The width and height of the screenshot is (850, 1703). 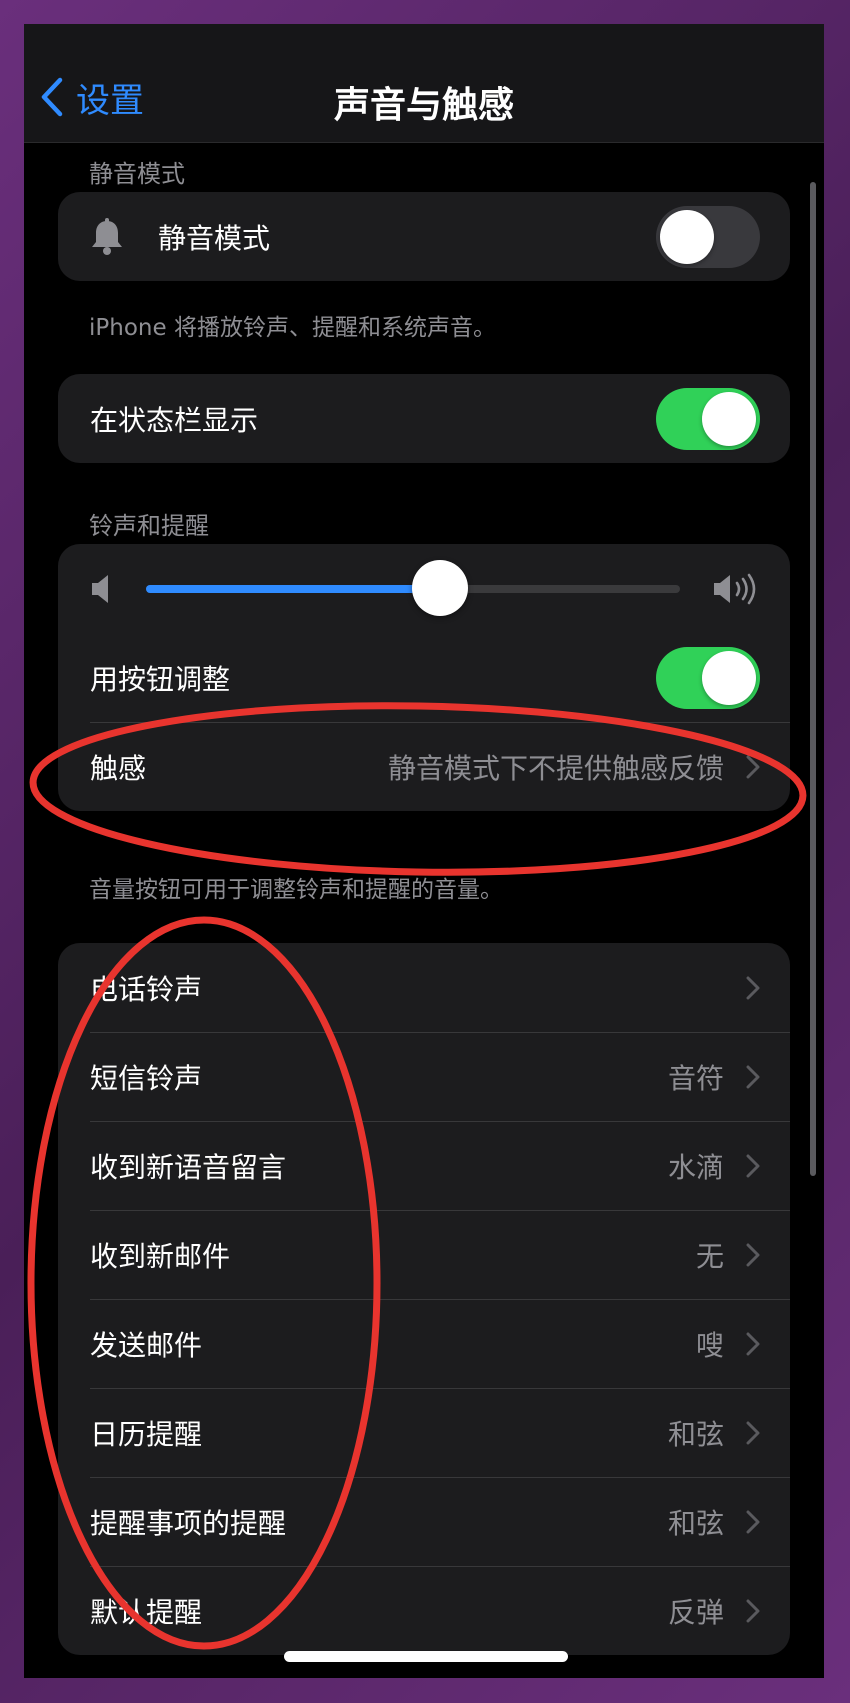 I want to click on sound-list-item: 收到新语音留言 水滴, so click(x=424, y=1165).